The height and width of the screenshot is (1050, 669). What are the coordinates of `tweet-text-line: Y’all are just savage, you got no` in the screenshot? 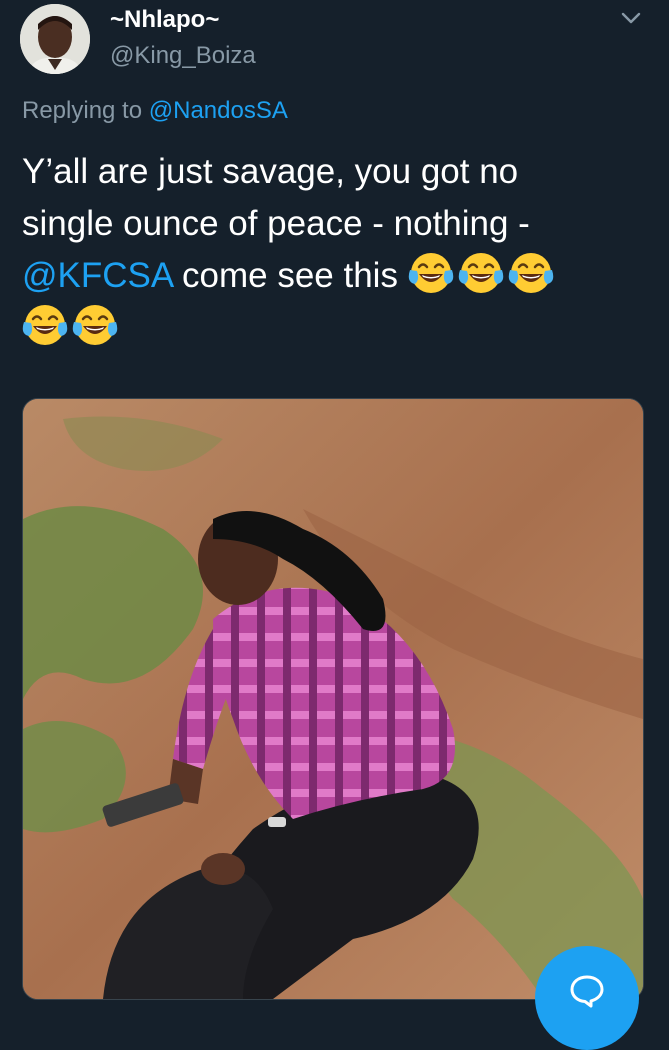 It's located at (270, 171).